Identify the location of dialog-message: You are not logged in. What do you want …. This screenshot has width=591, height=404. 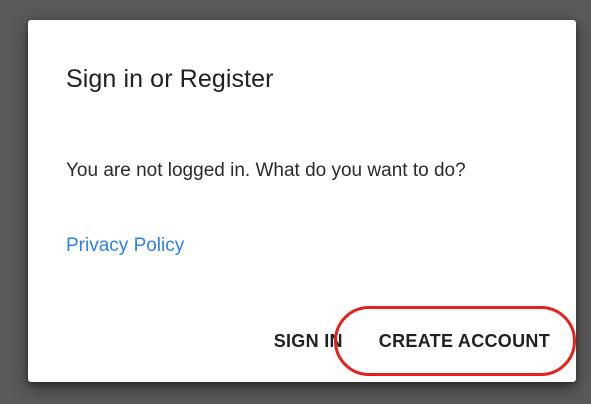
(266, 170).